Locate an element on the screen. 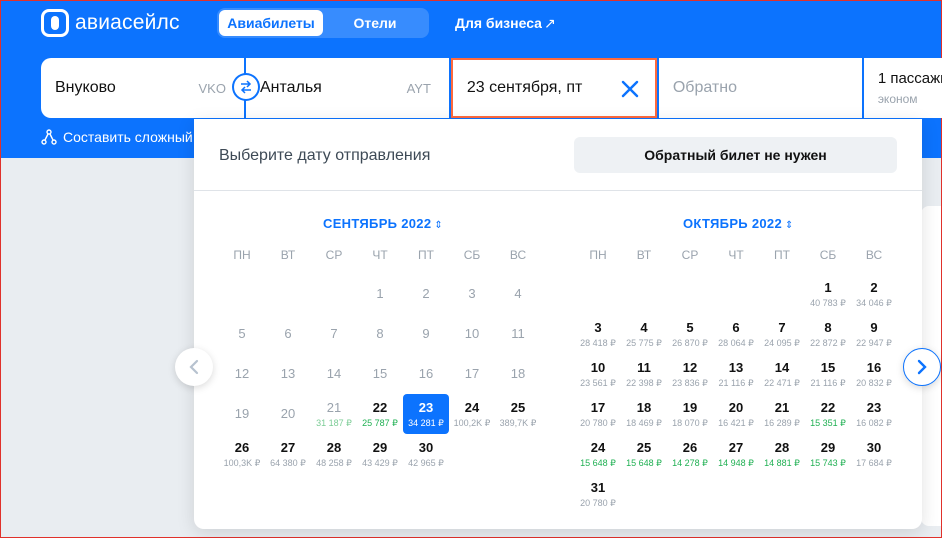 This screenshot has height=538, width=942. calendar-day: 23 16 082 ₽ is located at coordinates (874, 414).